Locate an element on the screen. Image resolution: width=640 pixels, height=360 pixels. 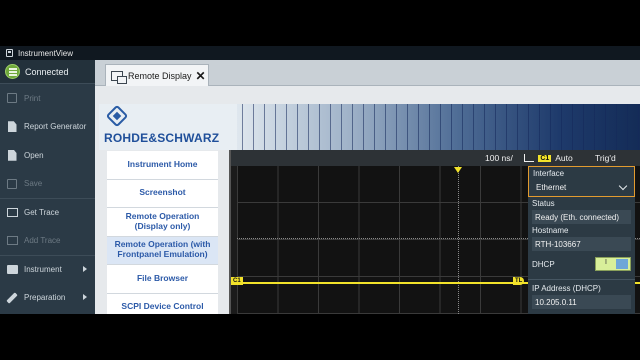
ip-address-field: IP Address (DHCP) 10.205.0.11 is located at coordinates (581, 295).